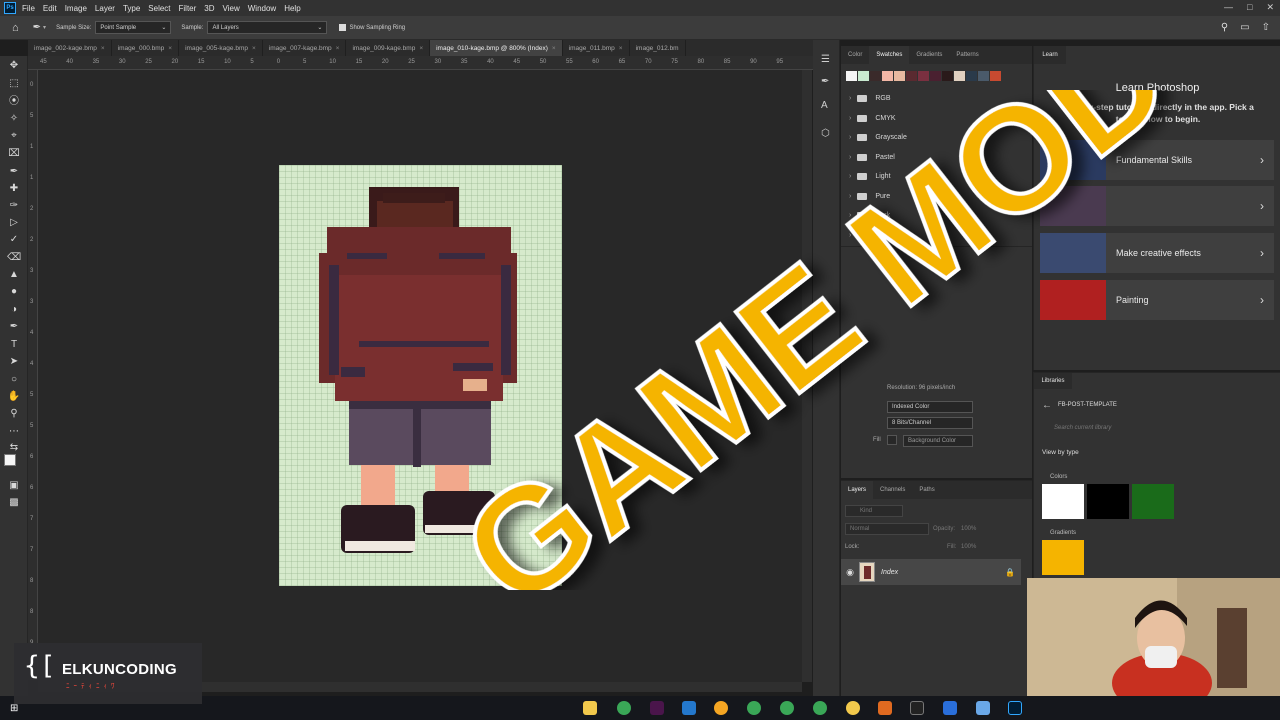 The image size is (1280, 720). What do you see at coordinates (892, 490) in the screenshot?
I see `tab-channels: Channels` at bounding box center [892, 490].